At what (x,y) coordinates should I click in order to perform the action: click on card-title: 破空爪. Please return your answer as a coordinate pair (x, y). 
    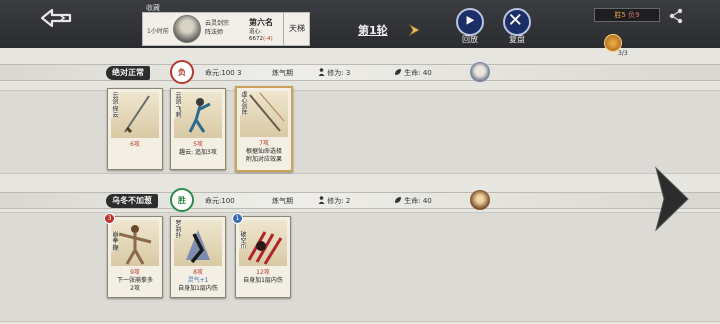
    Looking at the image, I should click on (242, 240).